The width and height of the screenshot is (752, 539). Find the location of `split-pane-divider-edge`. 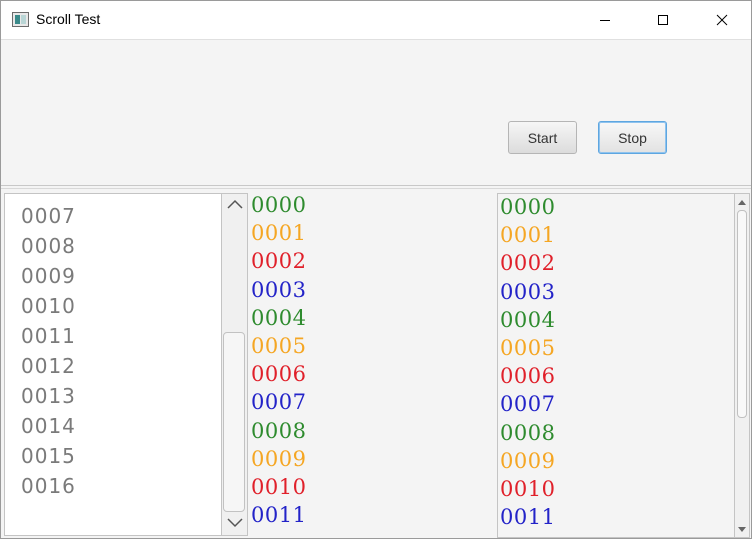

split-pane-divider-edge is located at coordinates (376, 188).